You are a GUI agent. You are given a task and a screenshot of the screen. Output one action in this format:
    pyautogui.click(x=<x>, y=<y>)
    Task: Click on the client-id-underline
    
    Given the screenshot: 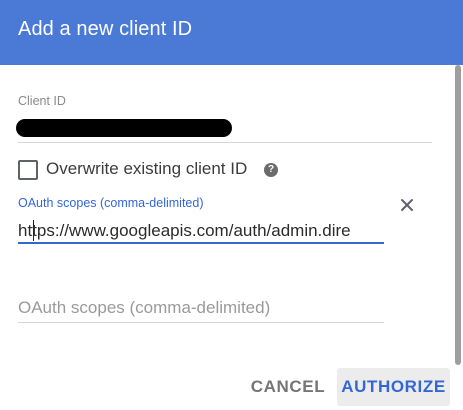 What is the action you would take?
    pyautogui.click(x=225, y=142)
    